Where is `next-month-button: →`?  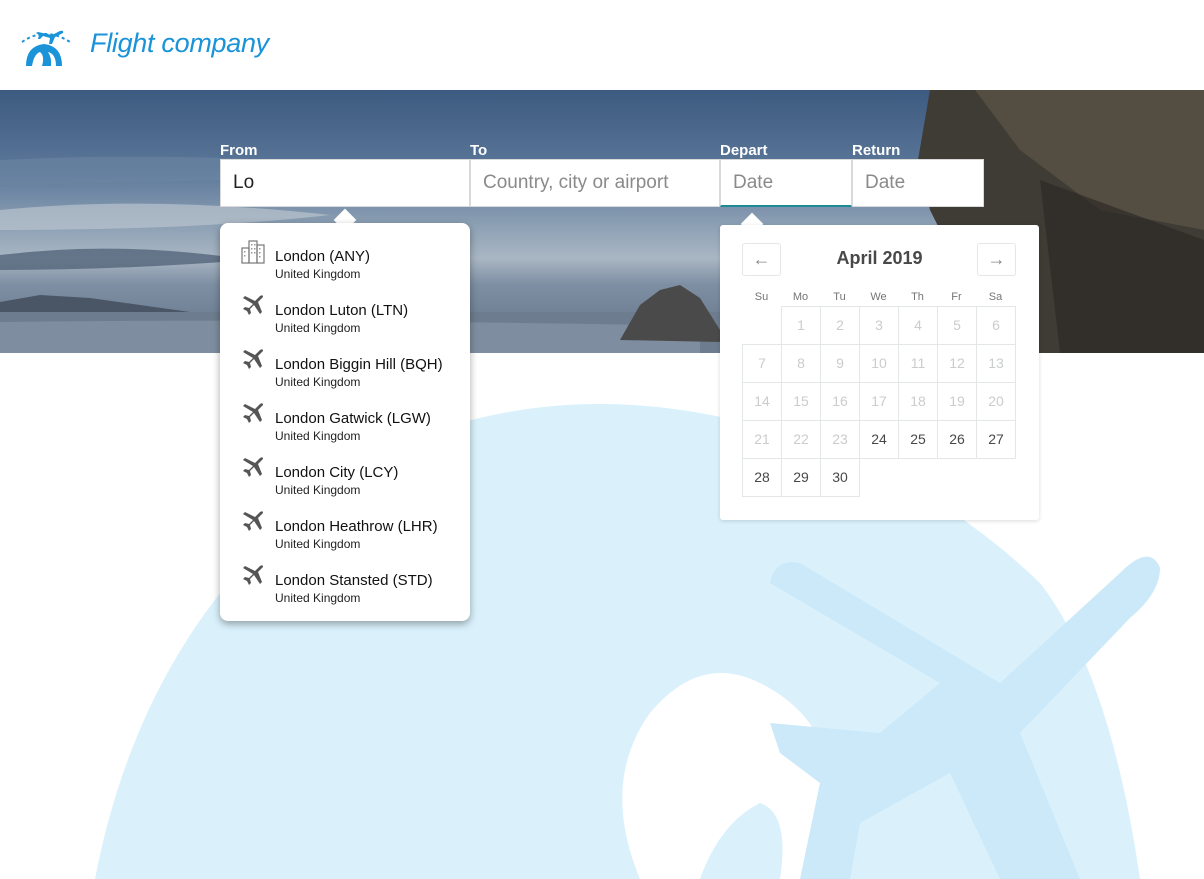 next-month-button: → is located at coordinates (996, 259).